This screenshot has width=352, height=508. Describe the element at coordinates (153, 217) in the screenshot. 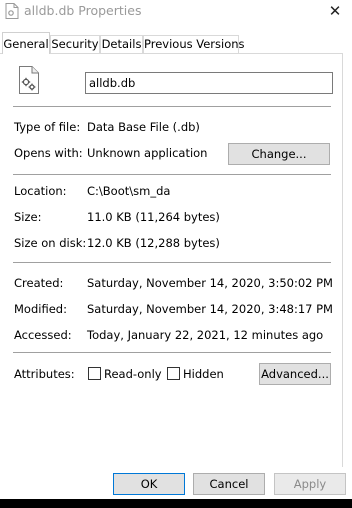

I see `size-value: 11.0 KB (11,264 bytes)` at that location.